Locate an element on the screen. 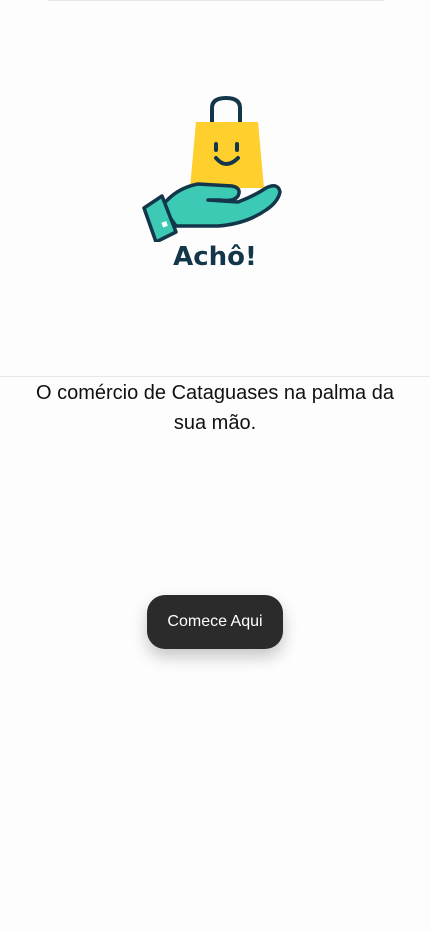 This screenshot has width=430, height=932. start-button: Comece Aqui is located at coordinates (215, 622).